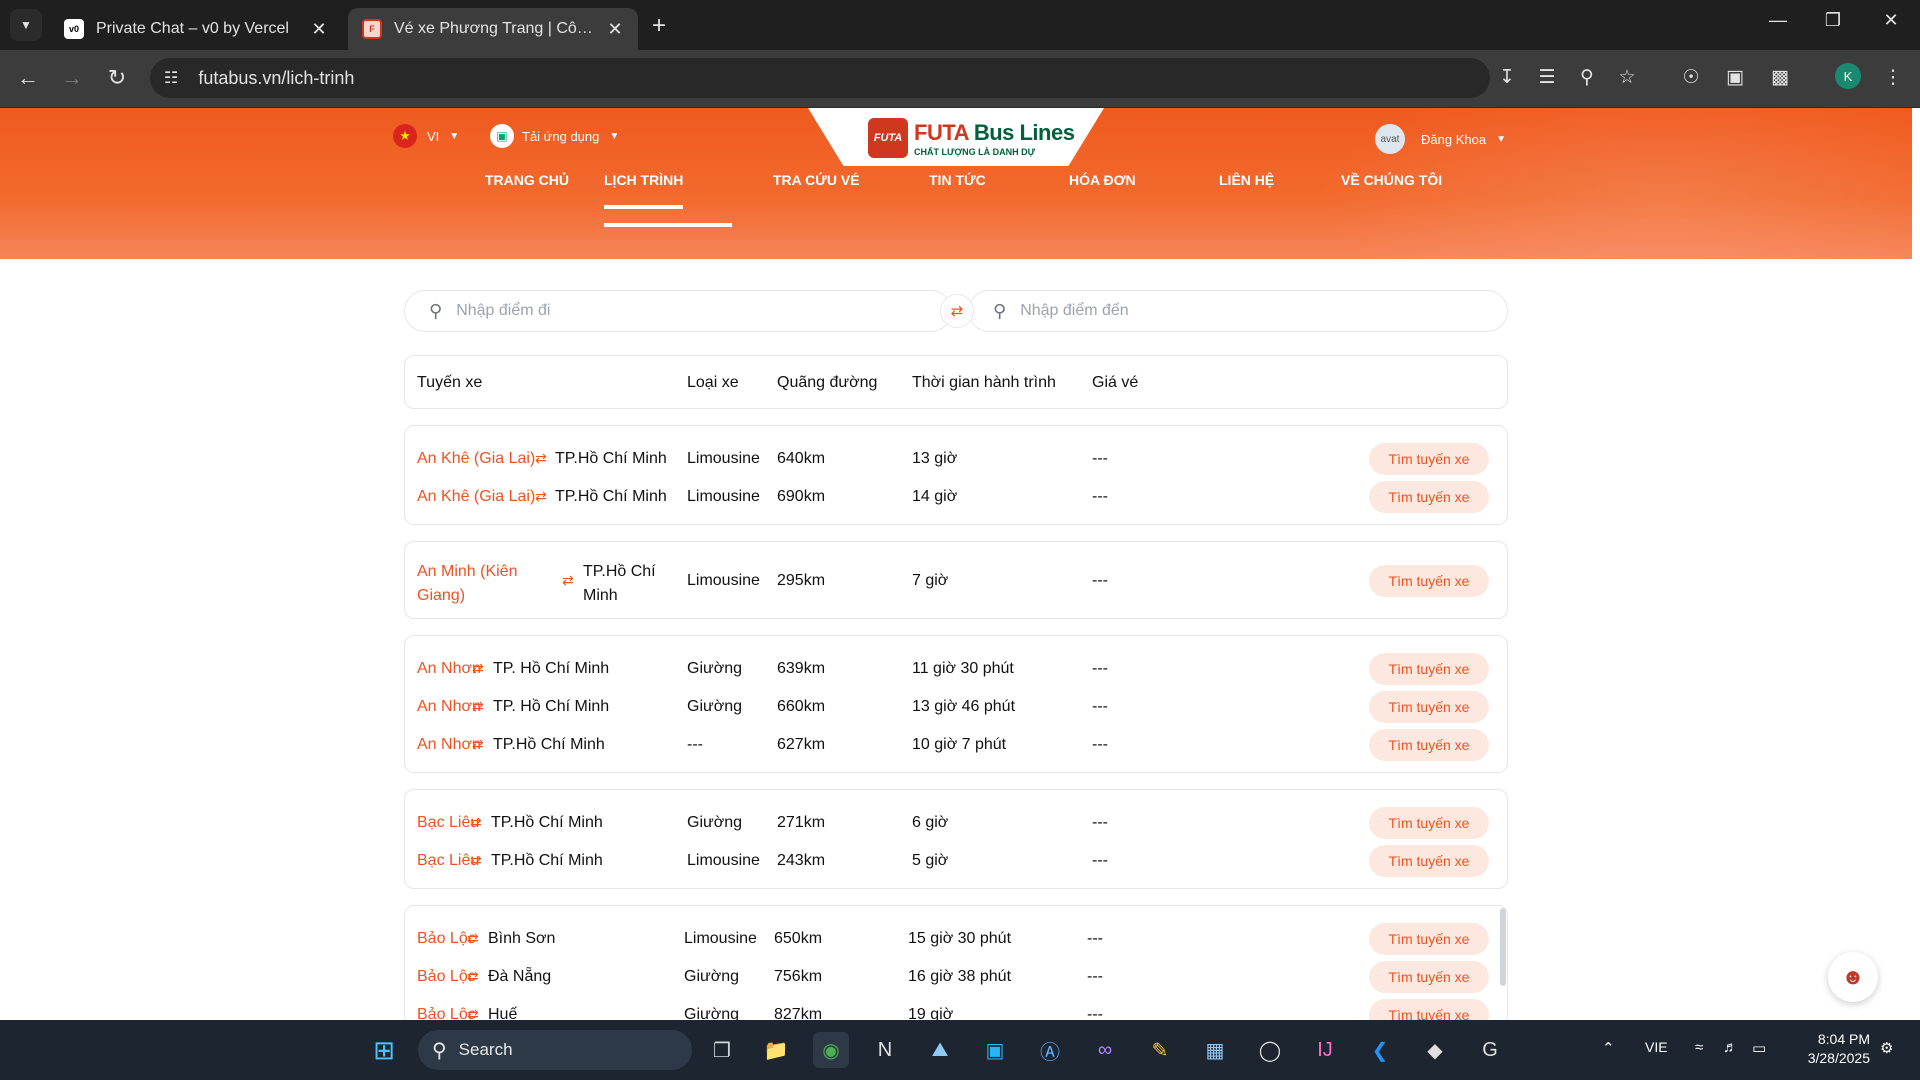 The width and height of the screenshot is (1920, 1080). I want to click on visual-studio-icon: ∞, so click(1105, 1050).